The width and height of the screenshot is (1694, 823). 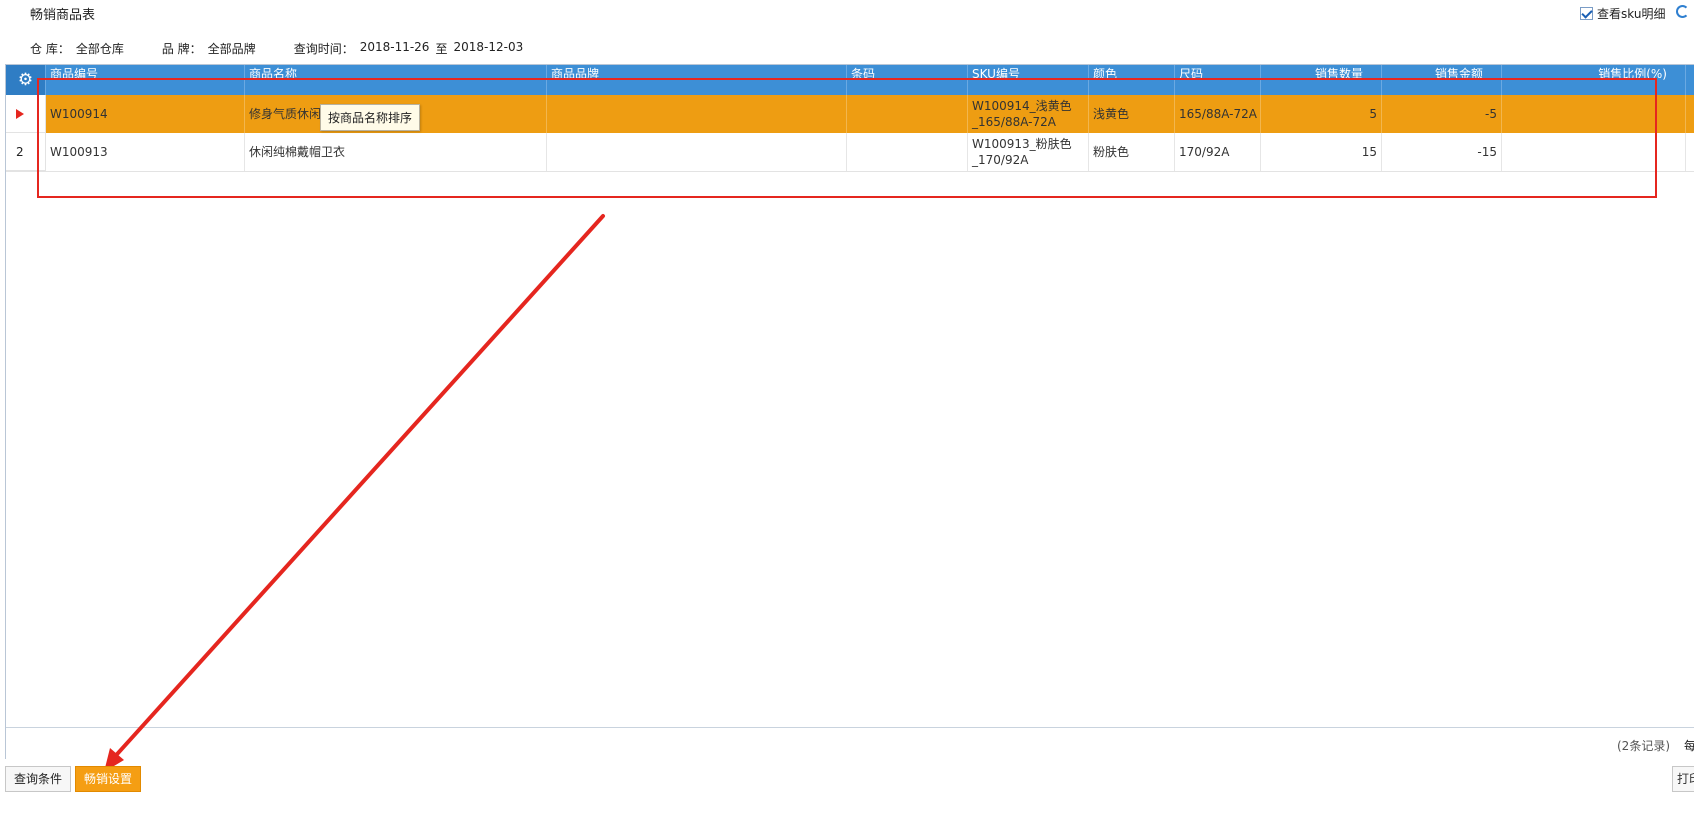 I want to click on sku-detail-toggle: 查看sku明细, so click(x=1622, y=13).